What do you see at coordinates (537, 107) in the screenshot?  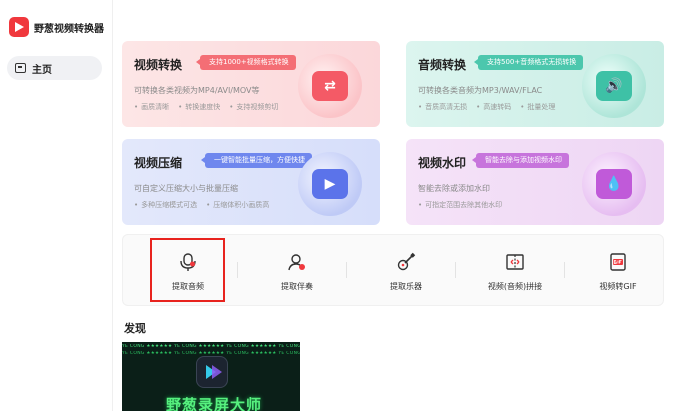 I see `feature-item: 批量处理` at bounding box center [537, 107].